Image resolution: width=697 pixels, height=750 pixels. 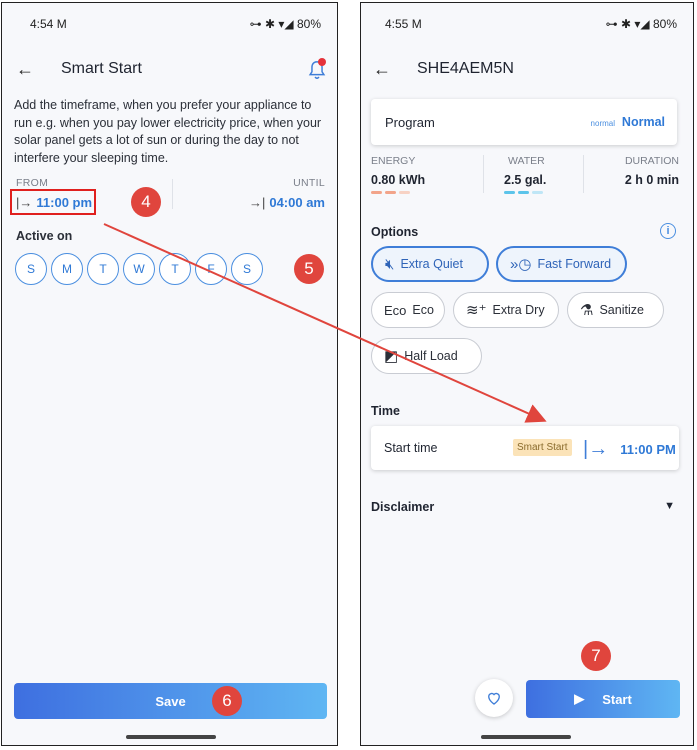 I want to click on info-icon: i, so click(x=668, y=231).